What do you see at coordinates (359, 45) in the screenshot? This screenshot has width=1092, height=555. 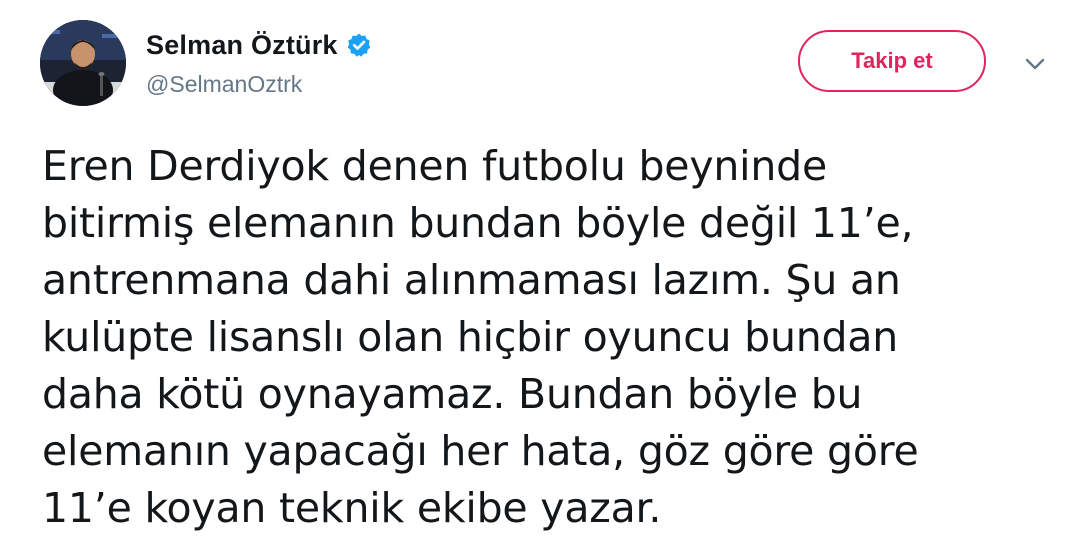 I see `verified-badge-icon` at bounding box center [359, 45].